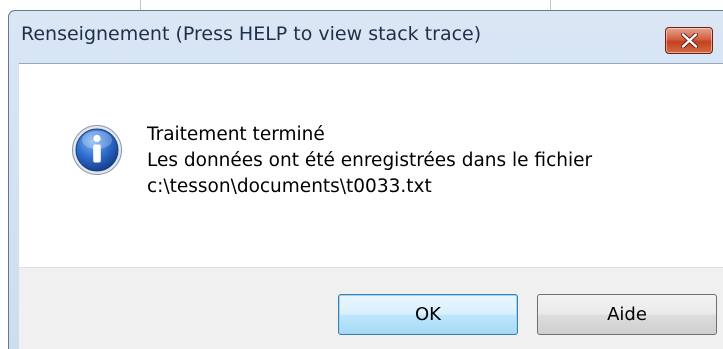 The height and width of the screenshot is (349, 723). What do you see at coordinates (236, 134) in the screenshot?
I see `message-line: Traitement terminé` at bounding box center [236, 134].